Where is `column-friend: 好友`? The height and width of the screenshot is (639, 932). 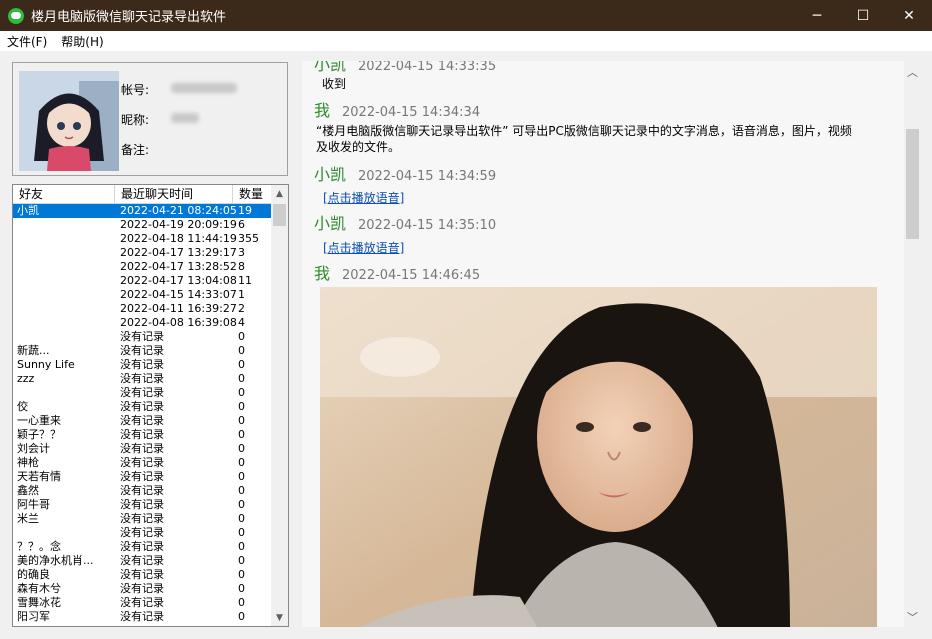
column-friend: 好友 is located at coordinates (64, 194).